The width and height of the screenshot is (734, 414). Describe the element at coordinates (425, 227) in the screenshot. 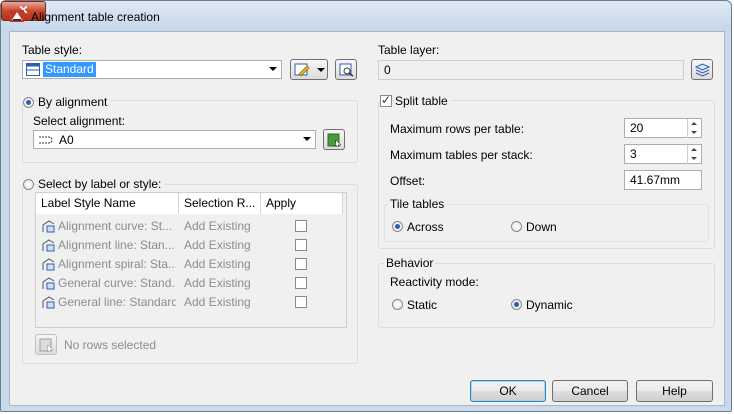

I see `tile-across-label: Across` at that location.